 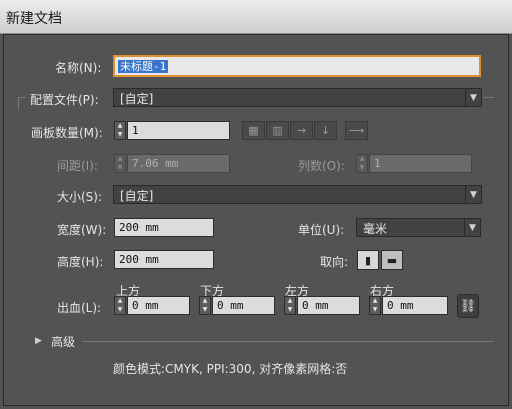 What do you see at coordinates (488, 97) in the screenshot?
I see `section-divider-right` at bounding box center [488, 97].